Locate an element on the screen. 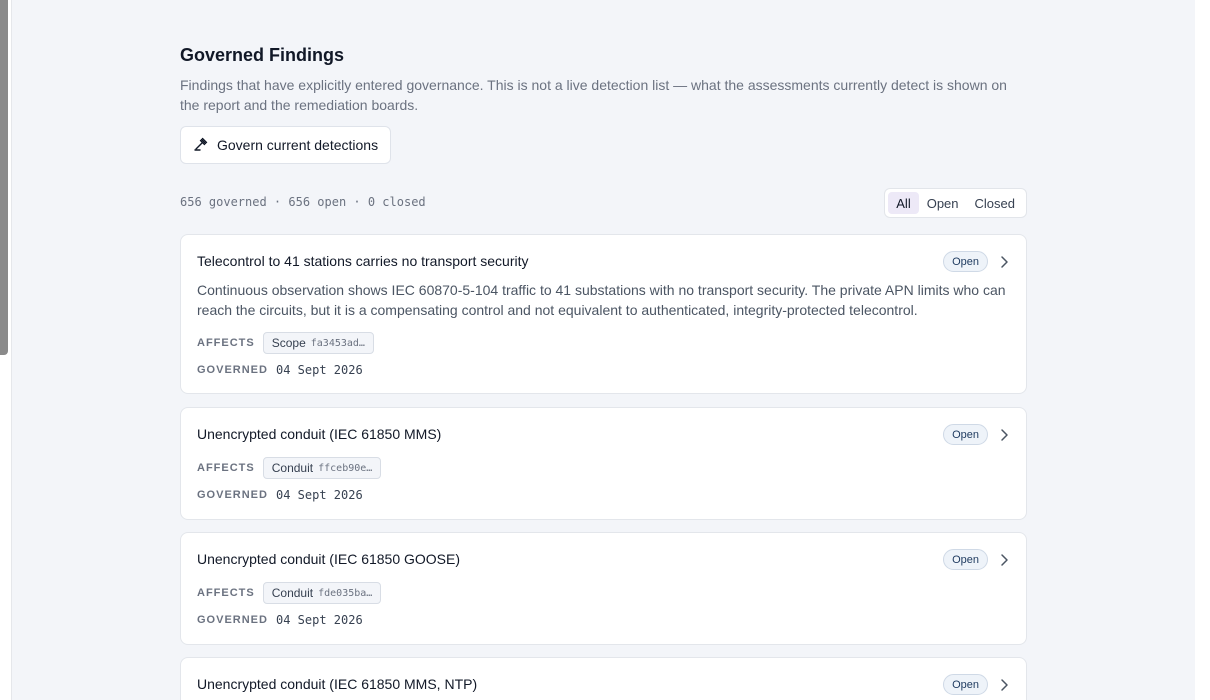 The width and height of the screenshot is (1210, 700). gavel-icon is located at coordinates (201, 145).